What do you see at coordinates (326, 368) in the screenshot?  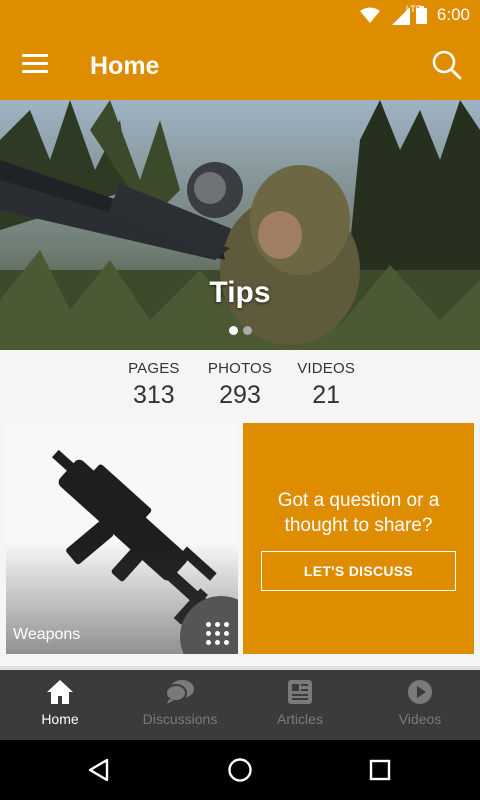 I see `stat-label: VIDEOS` at bounding box center [326, 368].